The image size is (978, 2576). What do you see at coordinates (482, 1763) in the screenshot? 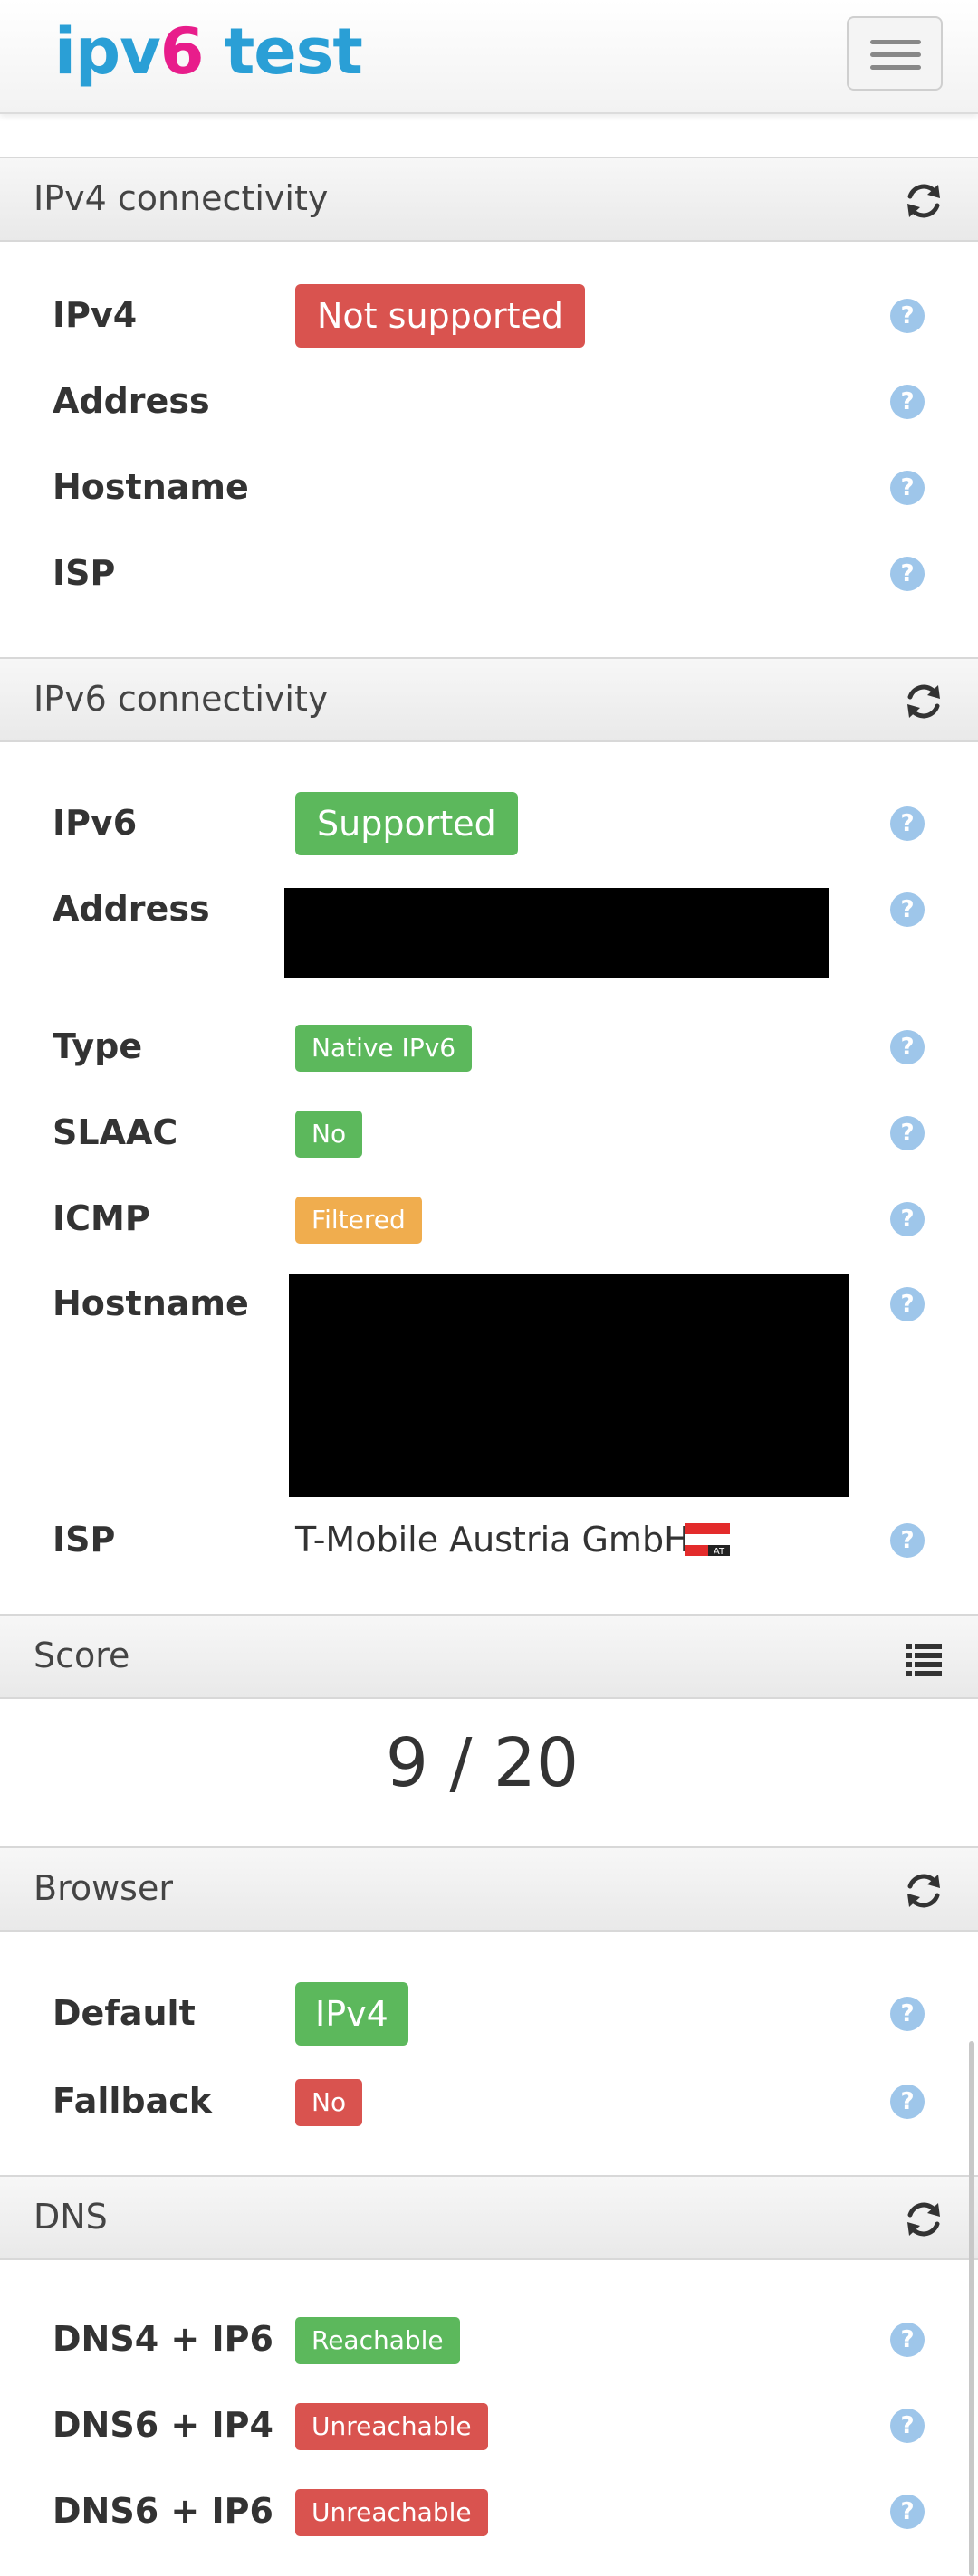
I see `score-value: 9 / 20` at bounding box center [482, 1763].